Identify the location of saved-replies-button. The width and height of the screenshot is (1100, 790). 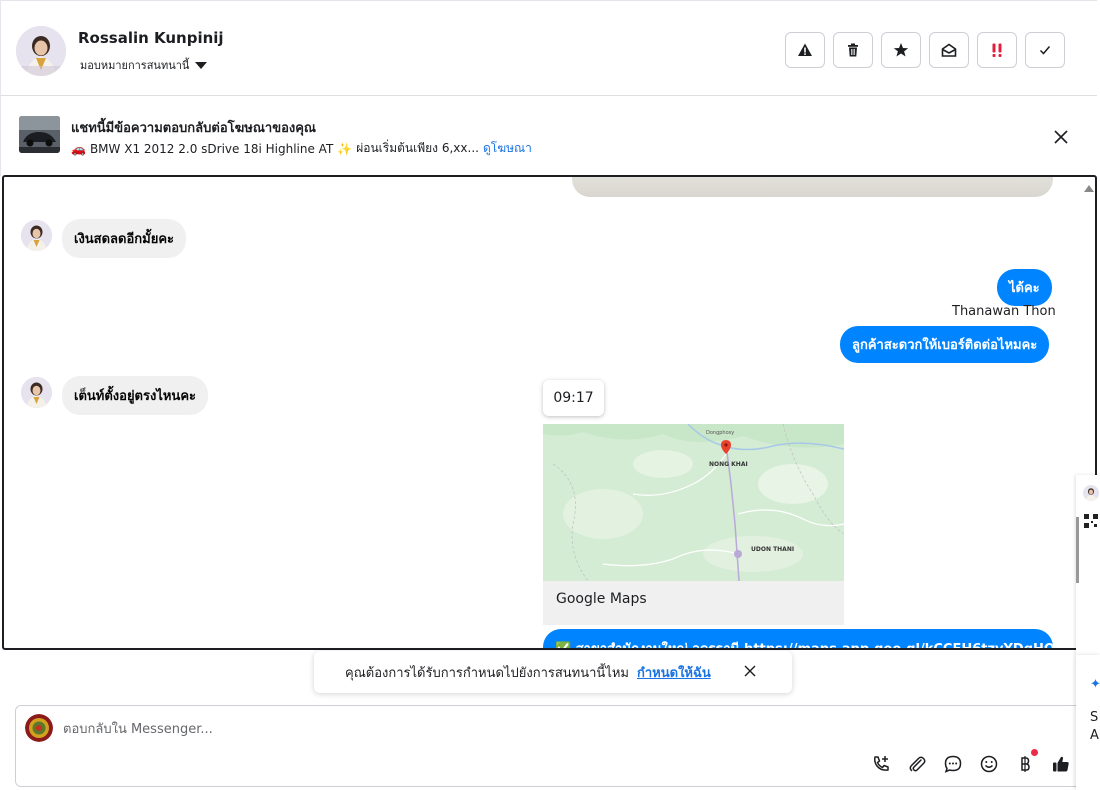
(953, 764).